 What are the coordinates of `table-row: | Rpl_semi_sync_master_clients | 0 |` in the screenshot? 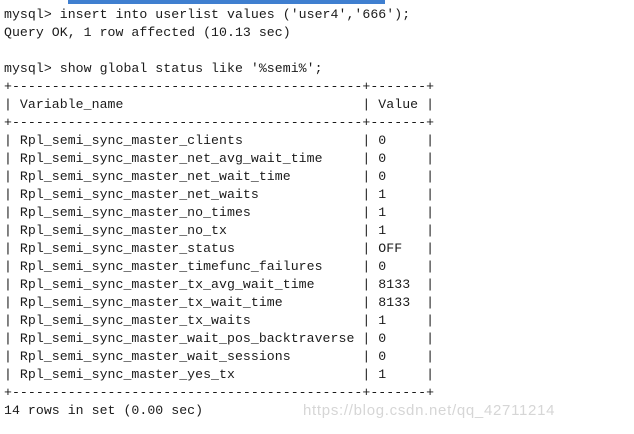 It's located at (219, 140).